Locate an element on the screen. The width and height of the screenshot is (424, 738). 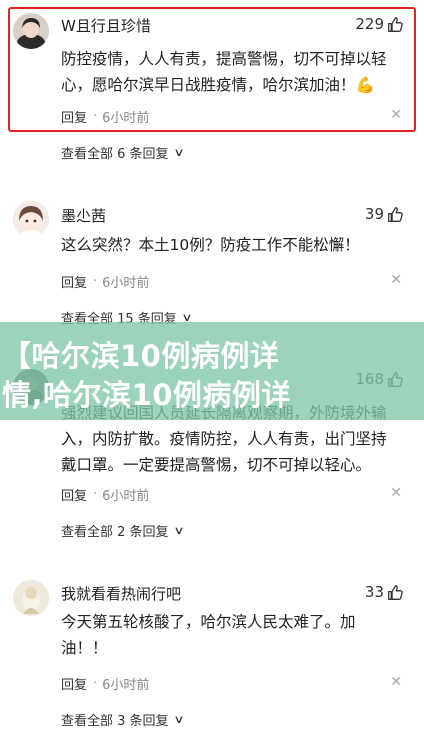
like-count: 229 is located at coordinates (369, 24).